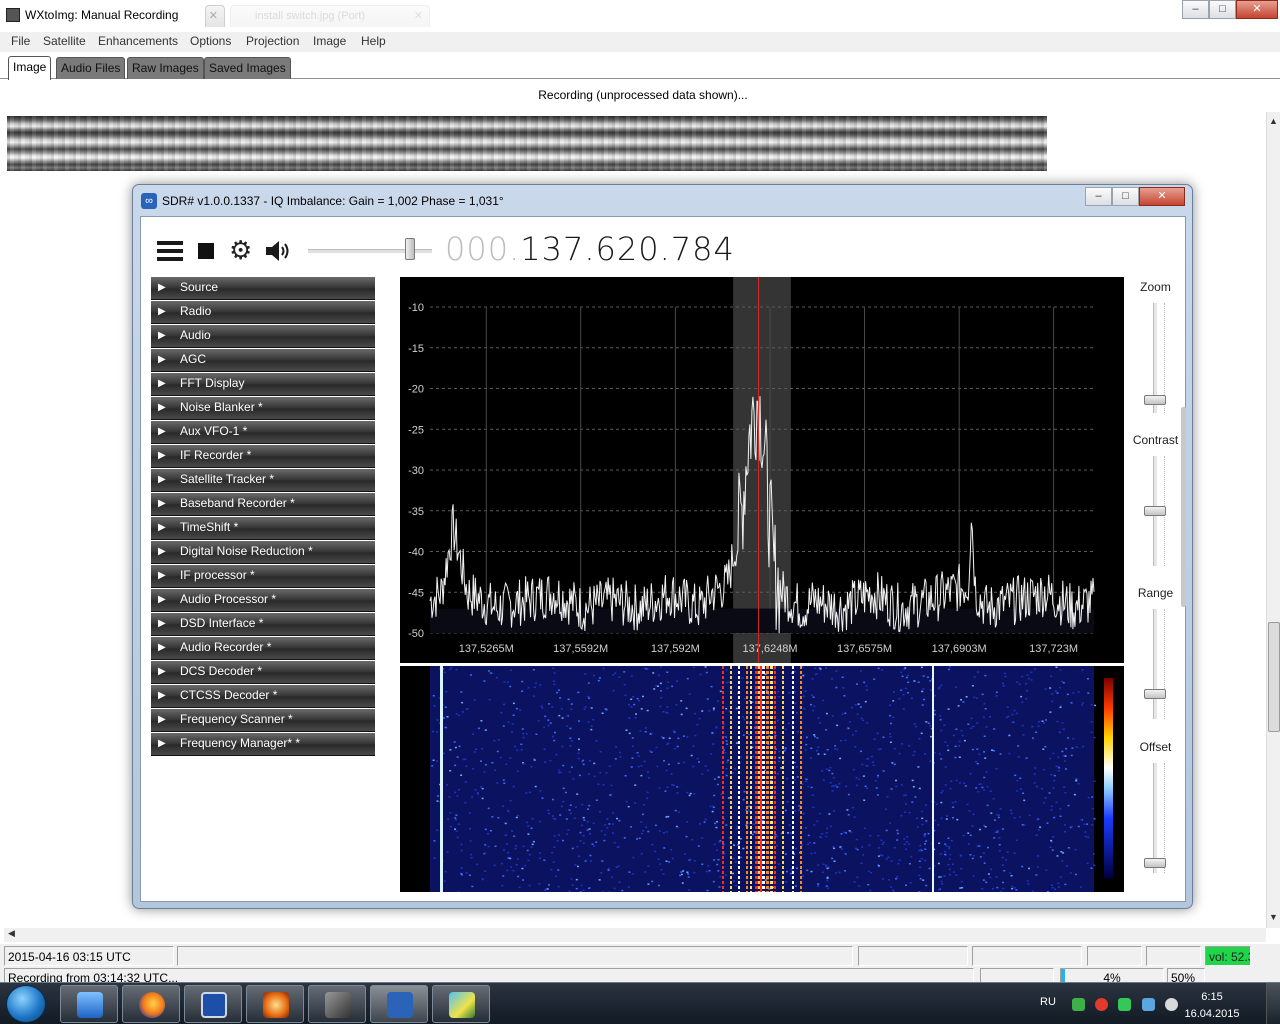 This screenshot has height=1024, width=1280. I want to click on plugin-item: ▶ Baseband Recorder *, so click(263, 504).